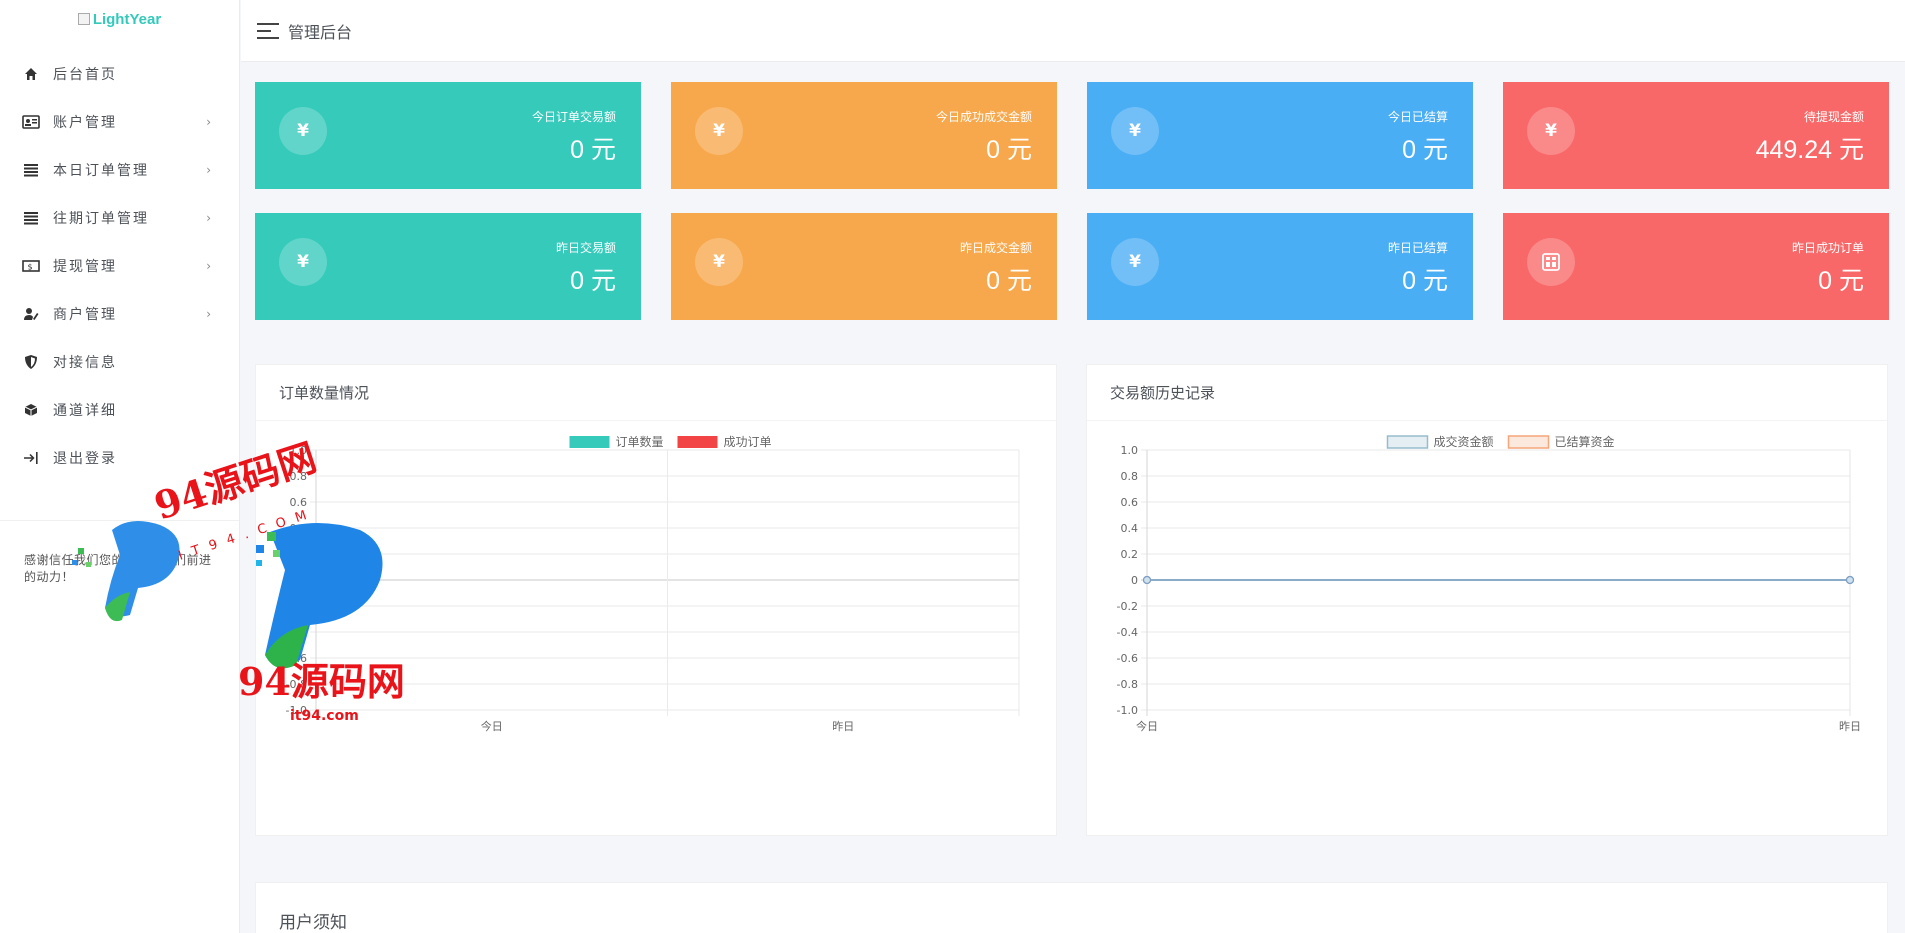  Describe the element at coordinates (119, 458) in the screenshot. I see `sidebar-item-8: 退出登录` at that location.